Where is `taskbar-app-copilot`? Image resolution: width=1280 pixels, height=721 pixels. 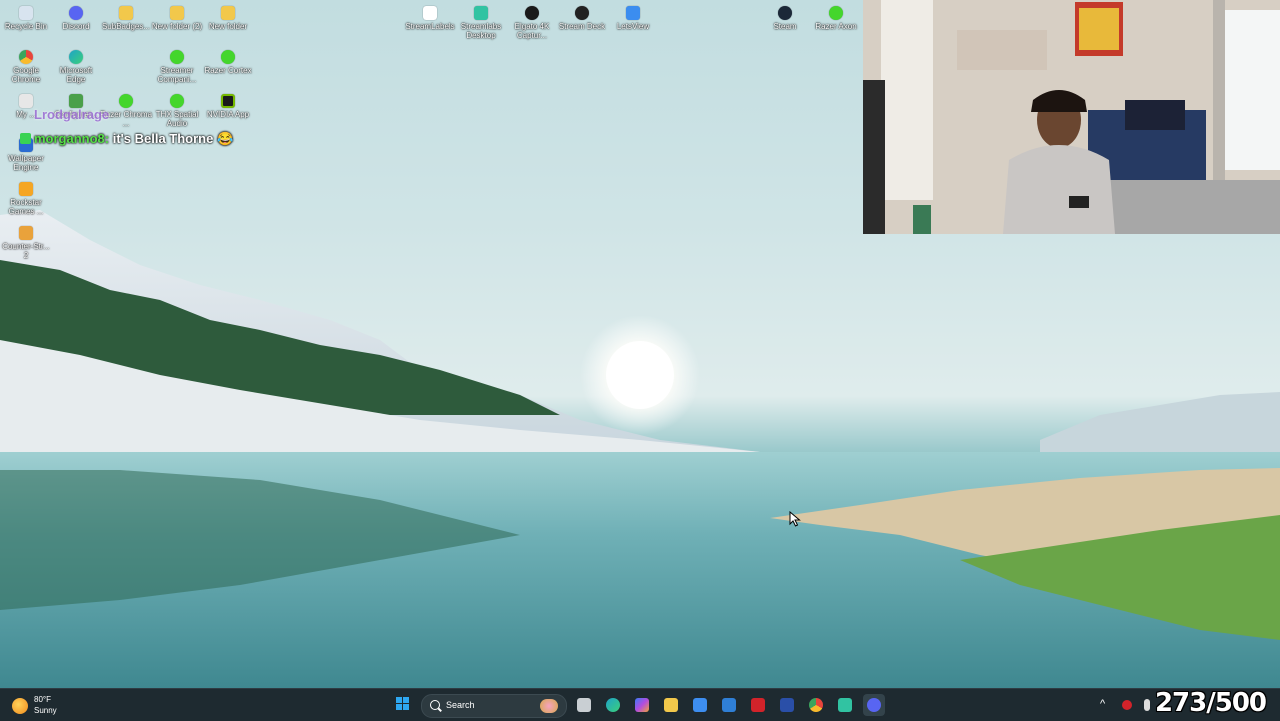 taskbar-app-copilot is located at coordinates (642, 705).